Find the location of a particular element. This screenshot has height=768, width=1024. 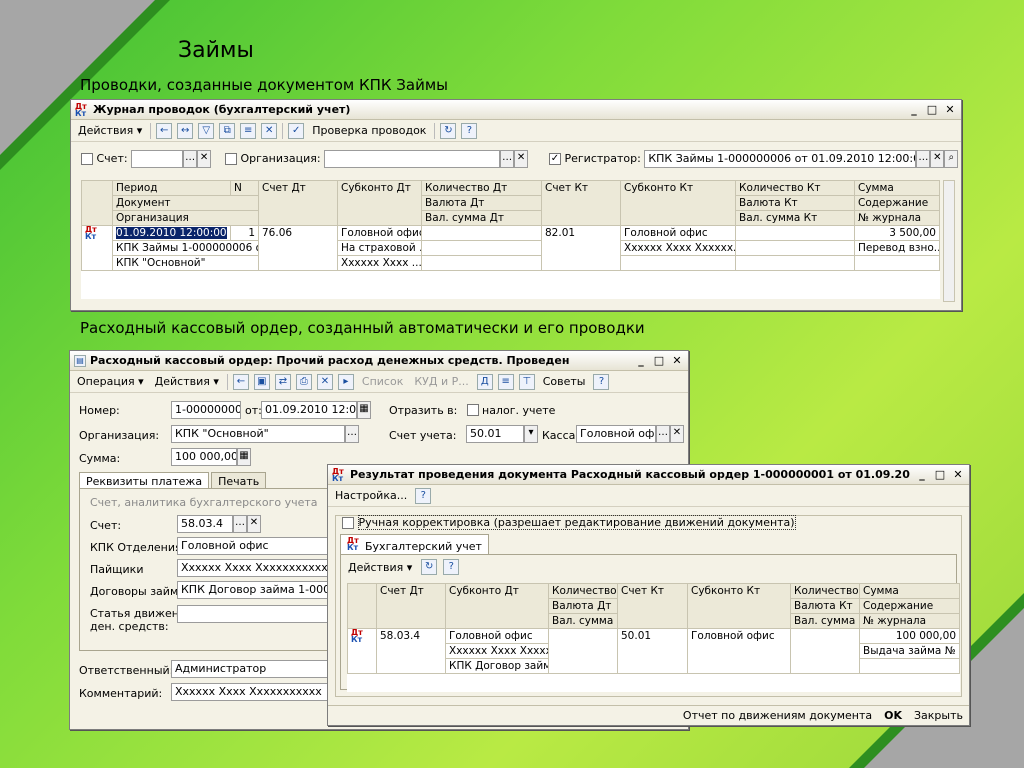

manual-correction-checkbox is located at coordinates (348, 523).